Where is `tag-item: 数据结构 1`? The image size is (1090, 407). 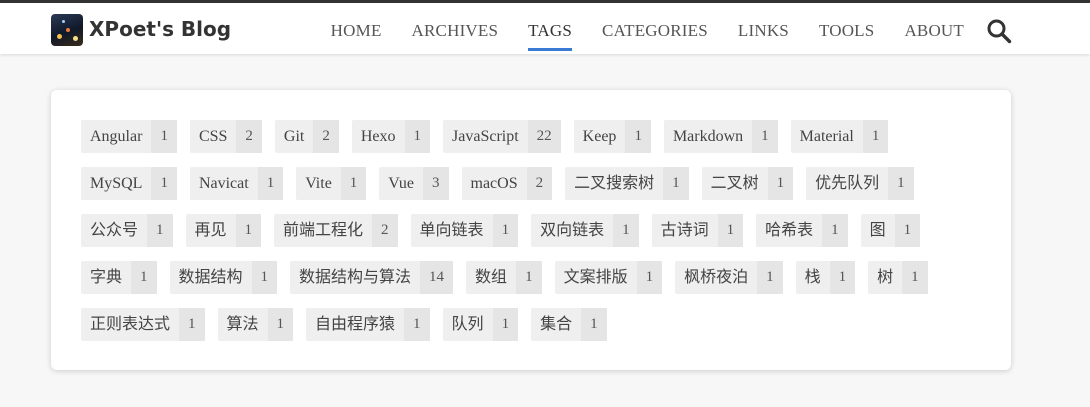 tag-item: 数据结构 1 is located at coordinates (223, 277).